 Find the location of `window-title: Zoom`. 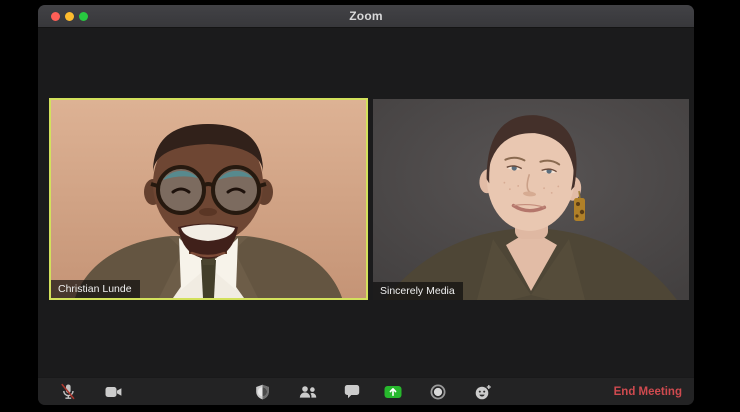

window-title: Zoom is located at coordinates (366, 16).